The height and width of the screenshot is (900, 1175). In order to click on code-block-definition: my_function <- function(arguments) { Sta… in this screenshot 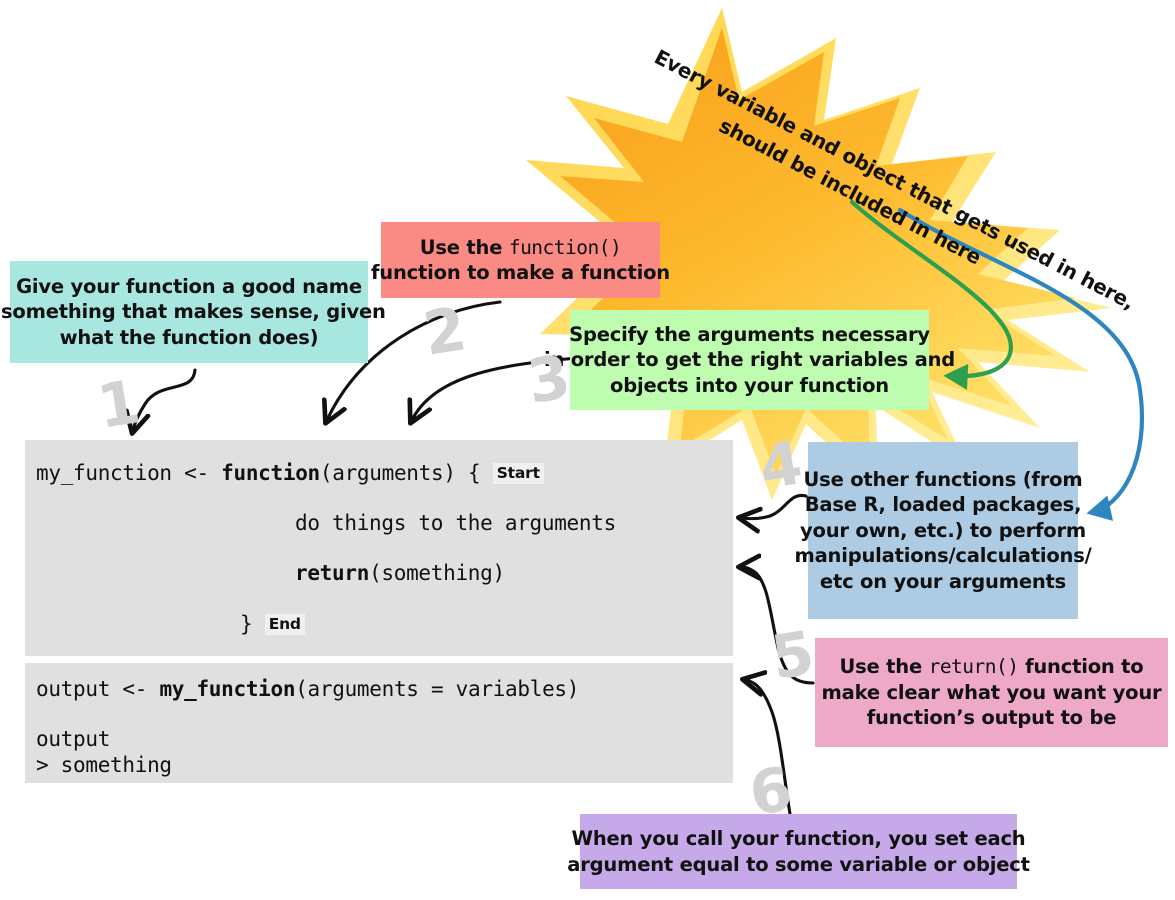, I will do `click(379, 548)`.